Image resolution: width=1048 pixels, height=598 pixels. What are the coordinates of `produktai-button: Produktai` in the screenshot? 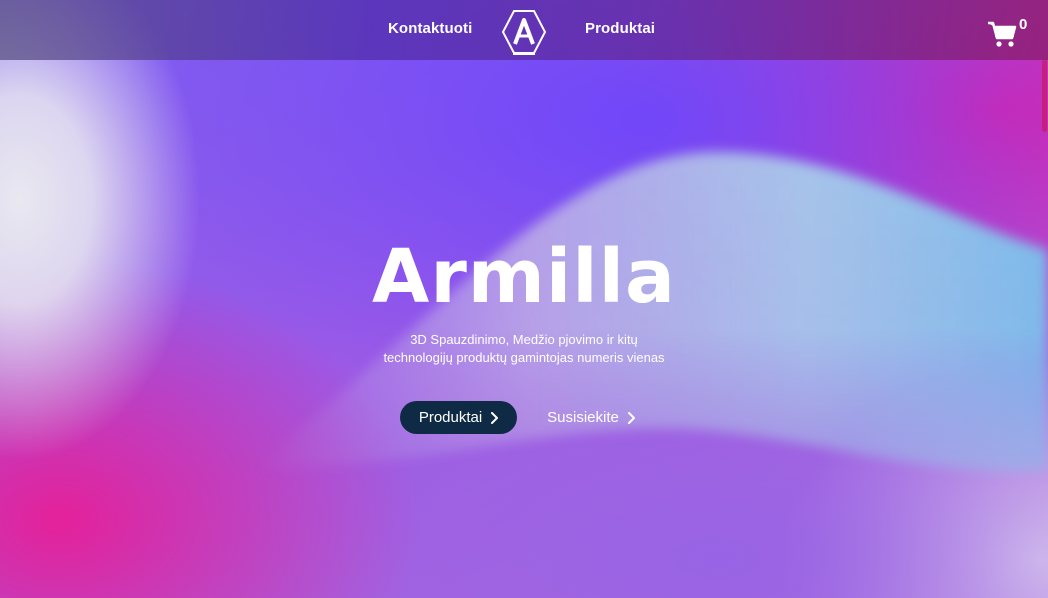 It's located at (458, 417).